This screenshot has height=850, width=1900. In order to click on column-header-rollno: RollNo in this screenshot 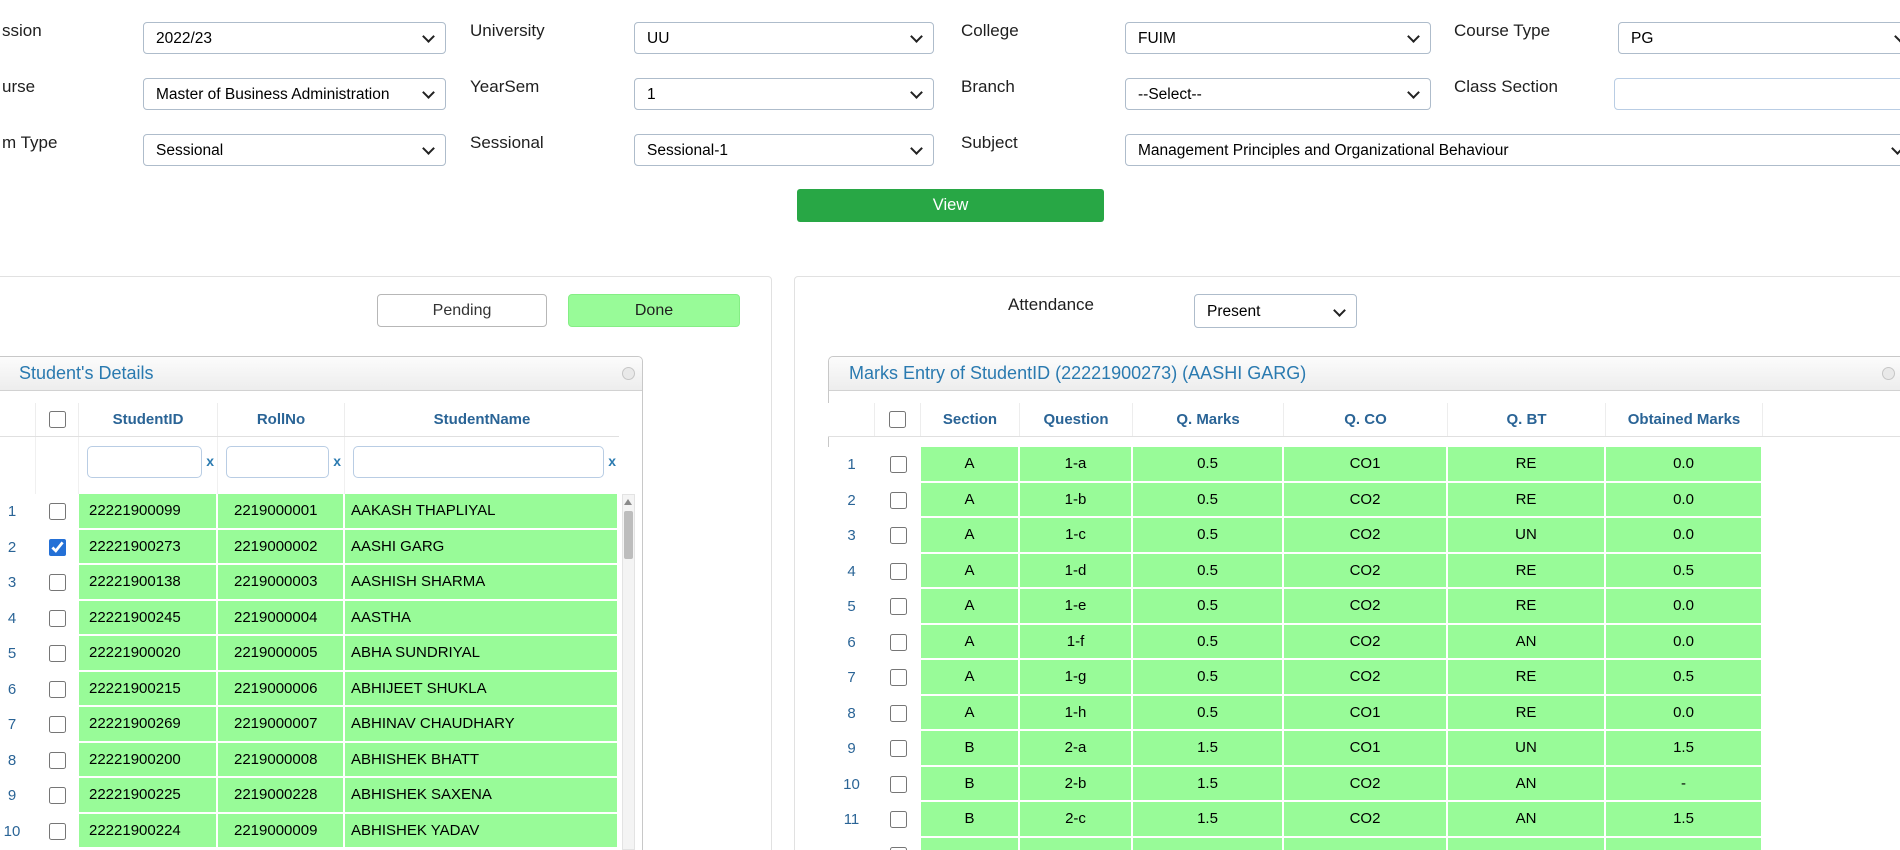, I will do `click(281, 419)`.